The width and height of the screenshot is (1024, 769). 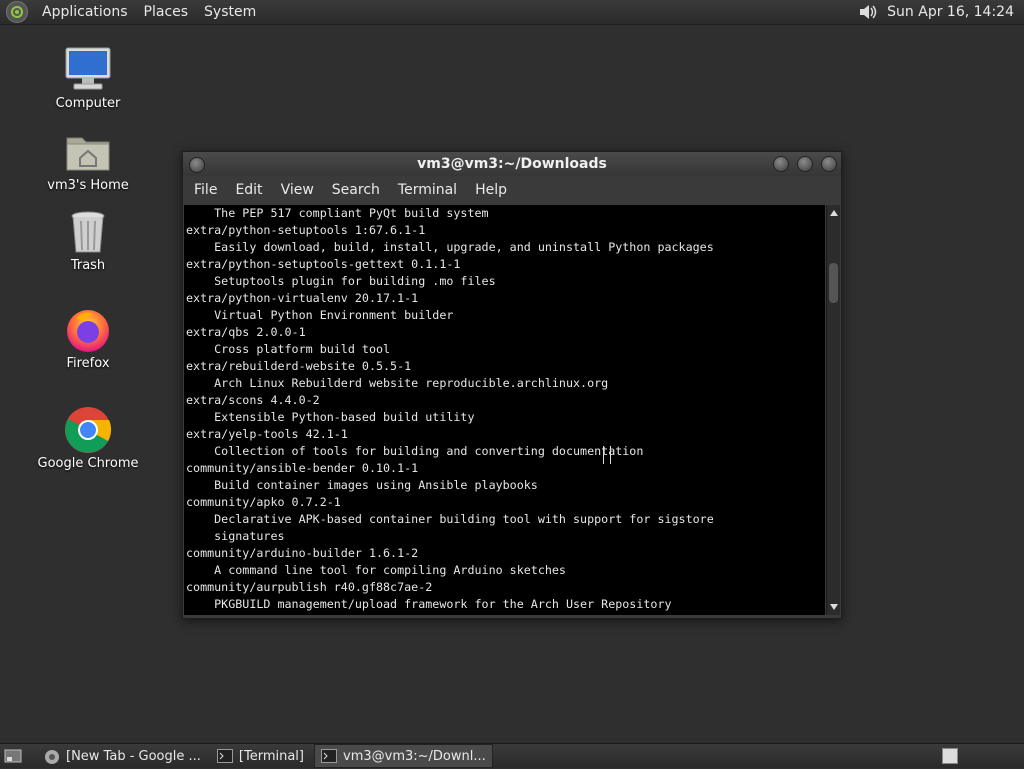 What do you see at coordinates (950, 12) in the screenshot?
I see `clock: Sun Apr 16, 14:24` at bounding box center [950, 12].